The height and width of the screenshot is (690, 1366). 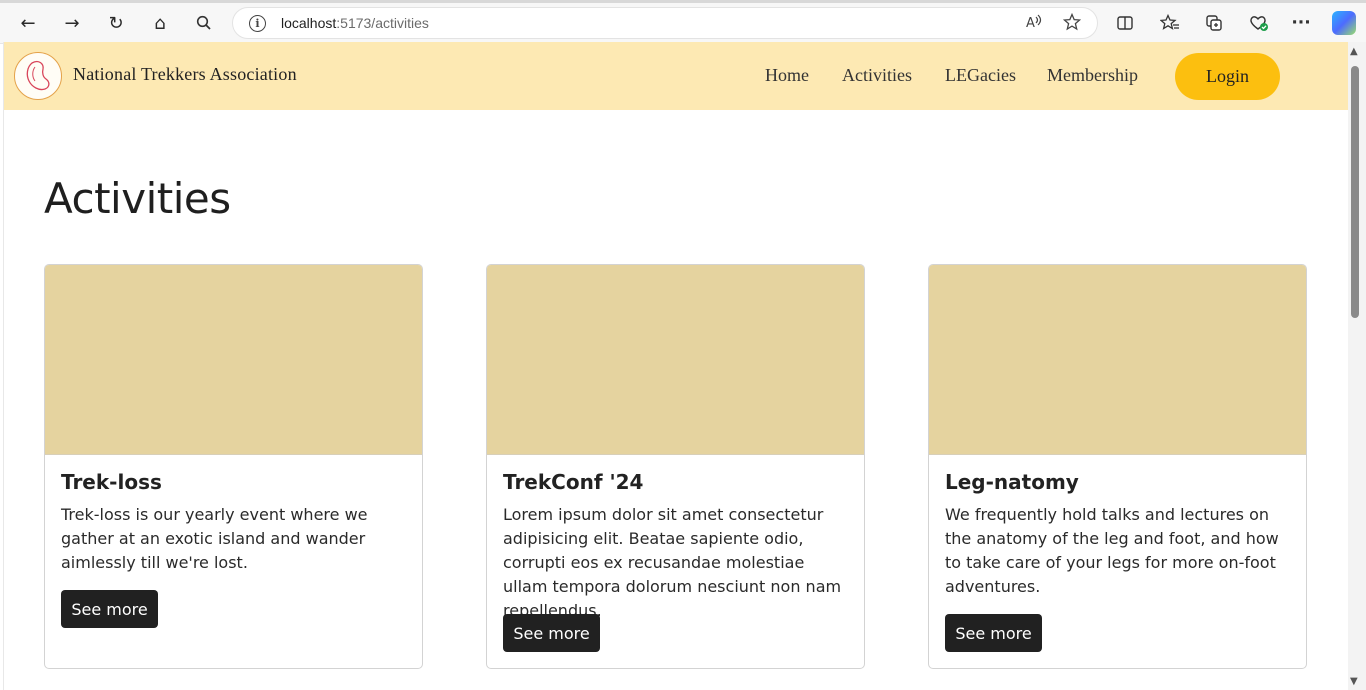 What do you see at coordinates (257, 23) in the screenshot?
I see `site-info-icon: i` at bounding box center [257, 23].